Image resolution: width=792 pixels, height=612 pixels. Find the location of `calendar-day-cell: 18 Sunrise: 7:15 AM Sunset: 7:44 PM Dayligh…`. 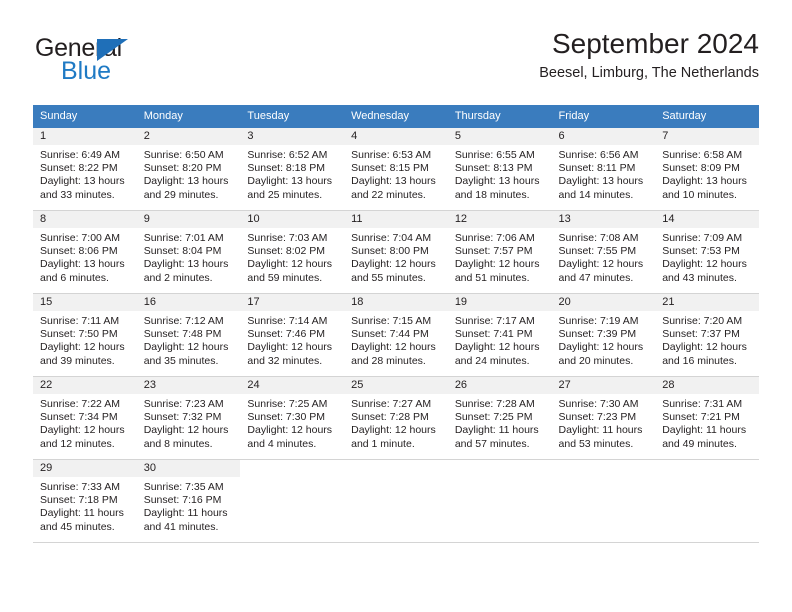

calendar-day-cell: 18 Sunrise: 7:15 AM Sunset: 7:44 PM Dayligh… is located at coordinates (396, 335).